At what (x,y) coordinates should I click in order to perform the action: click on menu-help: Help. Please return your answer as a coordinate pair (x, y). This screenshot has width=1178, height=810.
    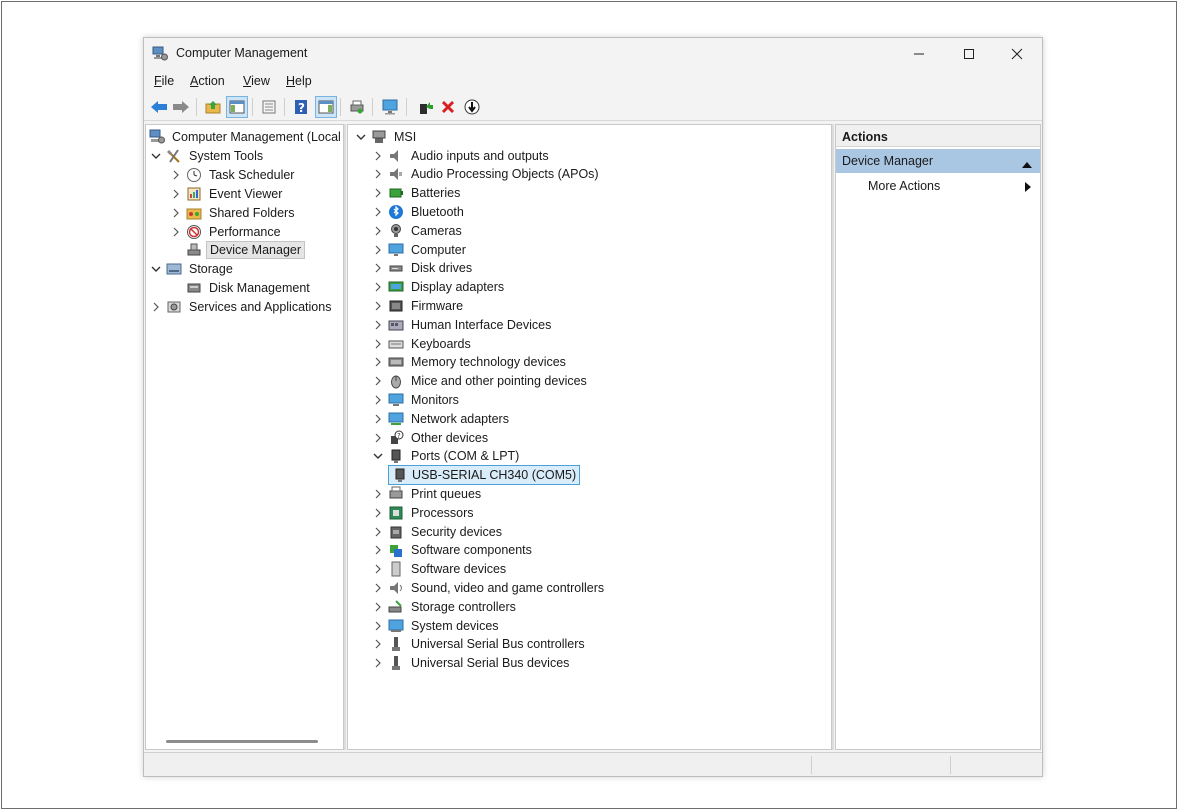
    Looking at the image, I should click on (299, 81).